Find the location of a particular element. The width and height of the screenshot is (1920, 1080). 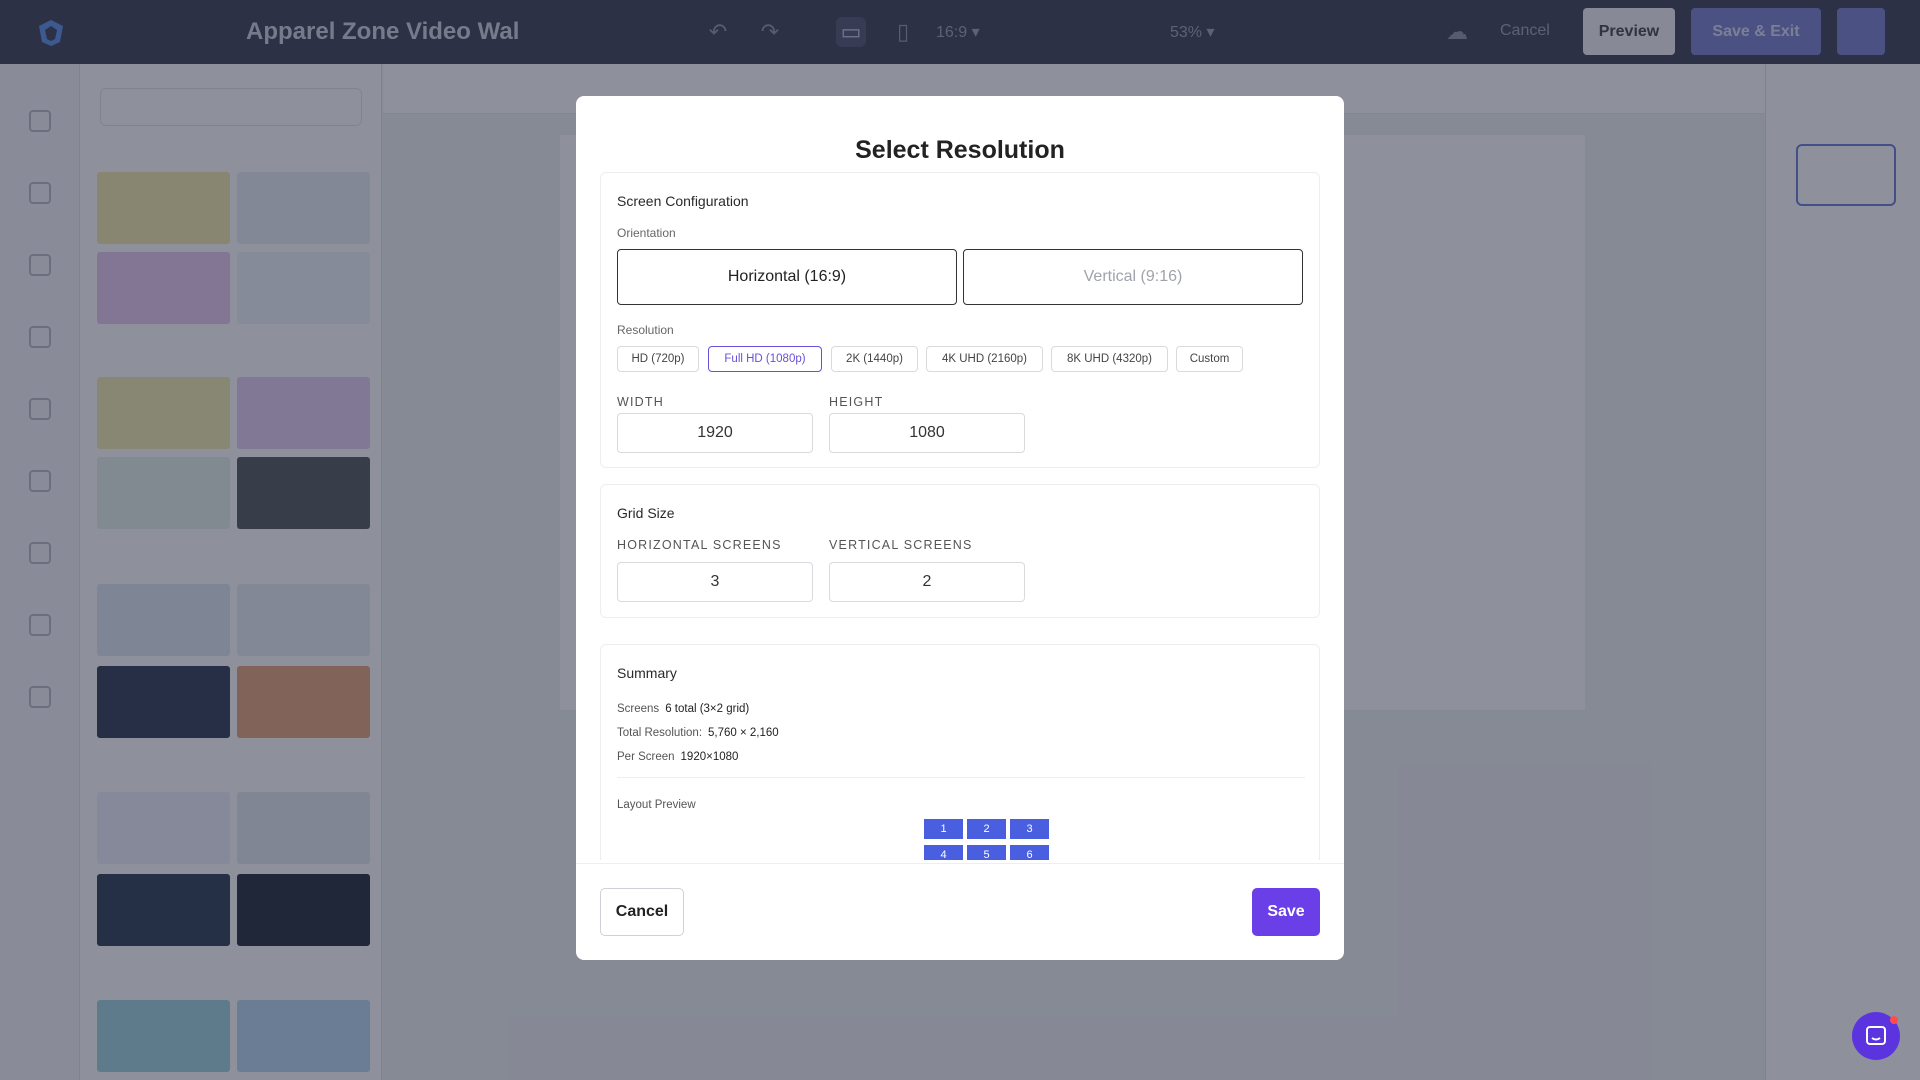

orientation-vertical-option: Vertical (9:16) is located at coordinates (1133, 277).